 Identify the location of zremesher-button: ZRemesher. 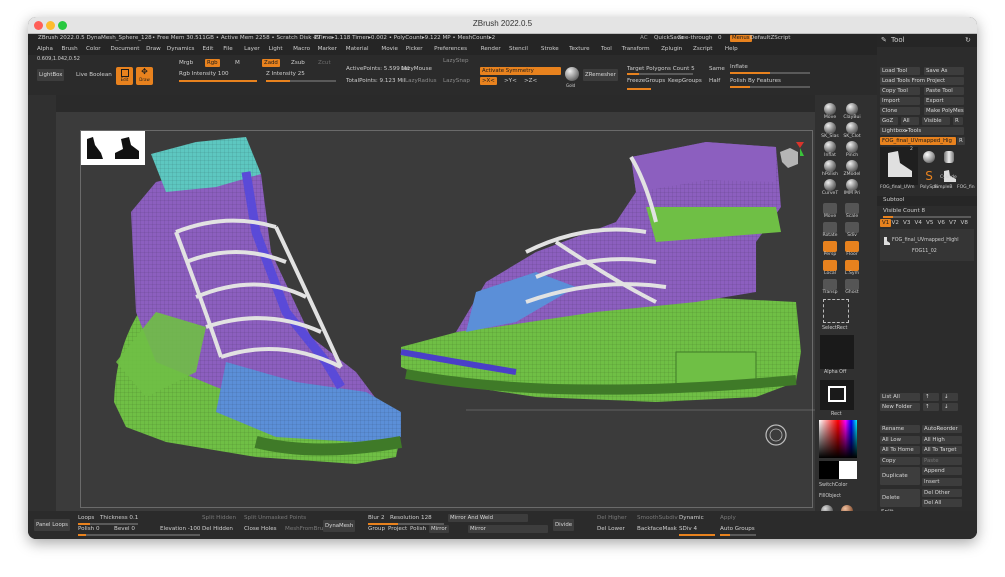
(600, 75).